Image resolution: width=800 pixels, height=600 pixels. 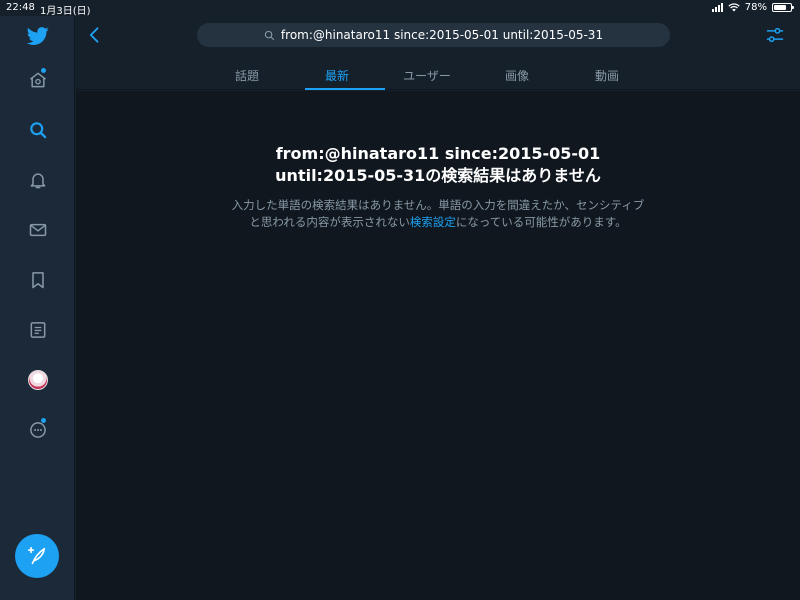 What do you see at coordinates (43, 420) in the screenshot?
I see `more-notification-dot` at bounding box center [43, 420].